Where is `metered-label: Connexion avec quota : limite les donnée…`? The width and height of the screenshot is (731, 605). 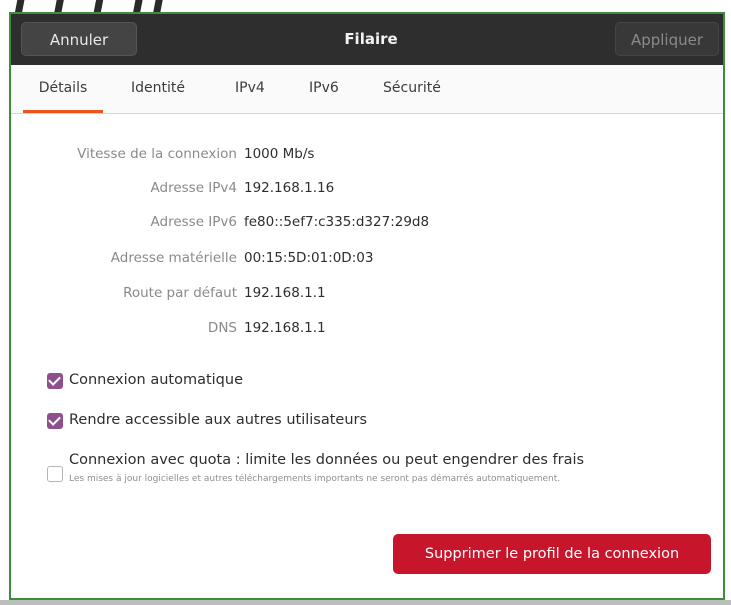 metered-label: Connexion avec quota : limite les donnée… is located at coordinates (326, 460).